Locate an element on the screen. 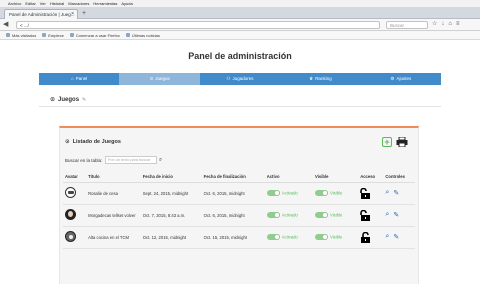 This screenshot has height=284, width=480. menu-icon: ≡ is located at coordinates (458, 24).